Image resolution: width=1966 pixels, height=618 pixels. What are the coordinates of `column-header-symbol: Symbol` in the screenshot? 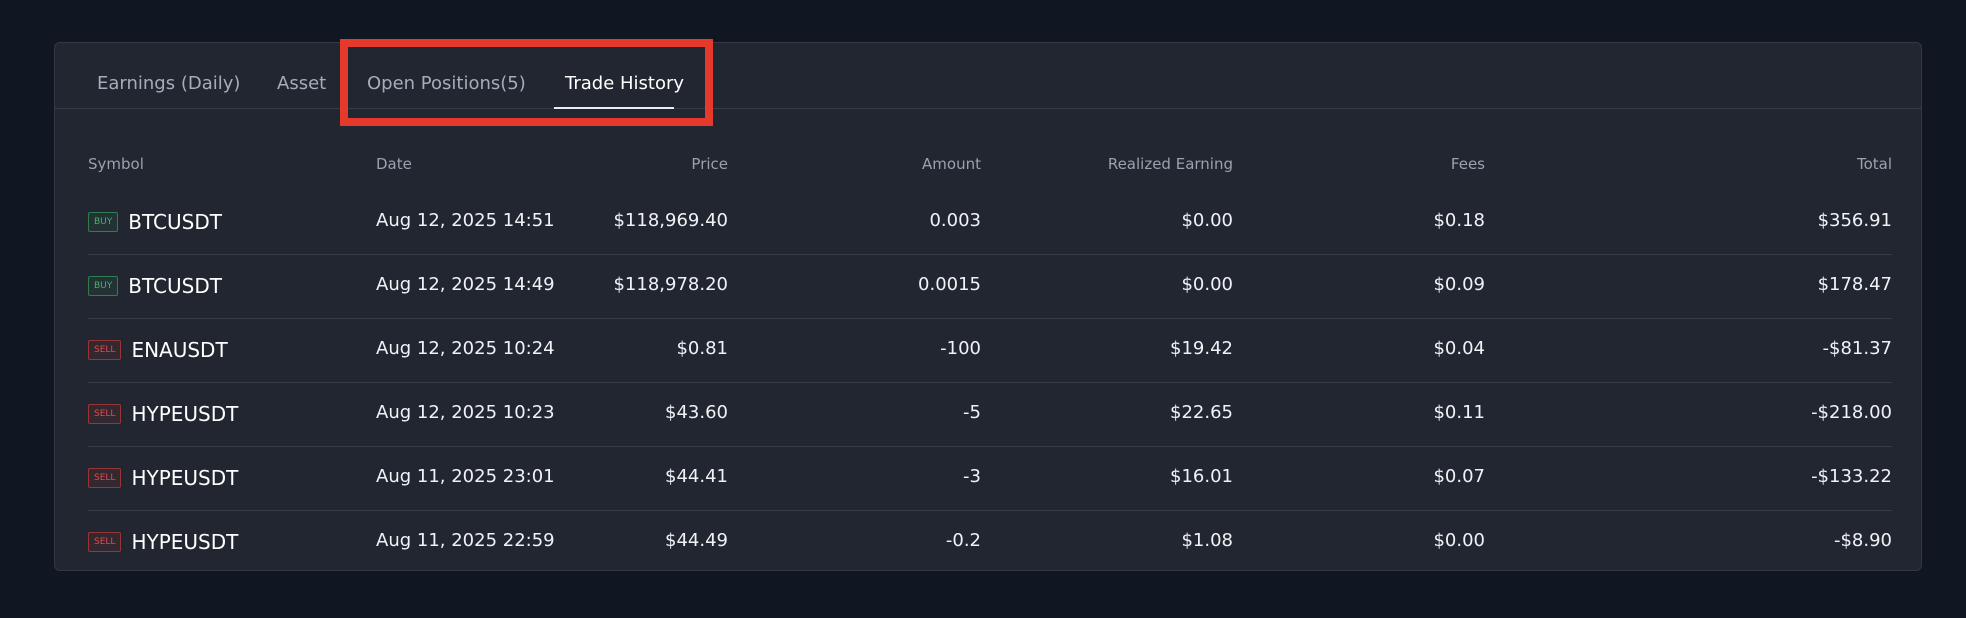 It's located at (116, 164).